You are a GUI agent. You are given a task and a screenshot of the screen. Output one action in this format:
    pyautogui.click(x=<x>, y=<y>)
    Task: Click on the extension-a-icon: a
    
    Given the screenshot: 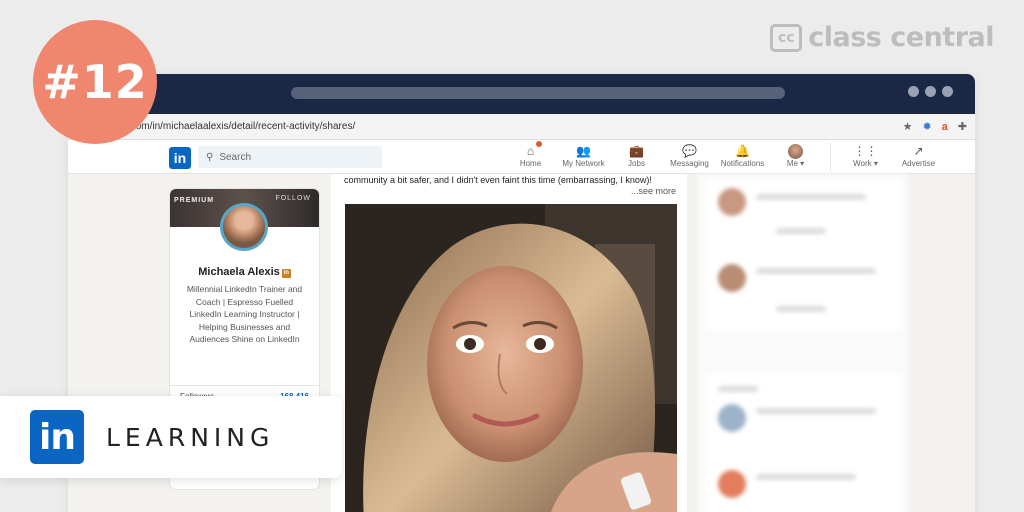 What is the action you would take?
    pyautogui.click(x=945, y=127)
    